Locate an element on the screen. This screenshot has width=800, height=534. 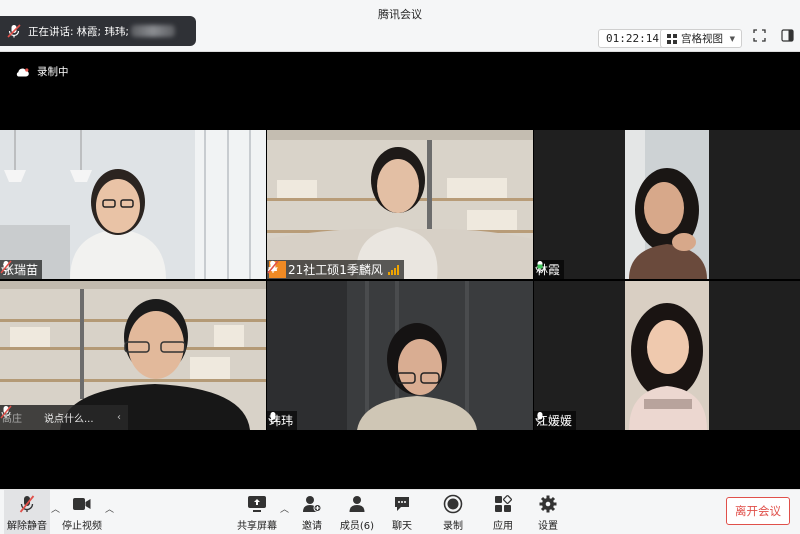
fullscreen-icon is located at coordinates (759, 38).